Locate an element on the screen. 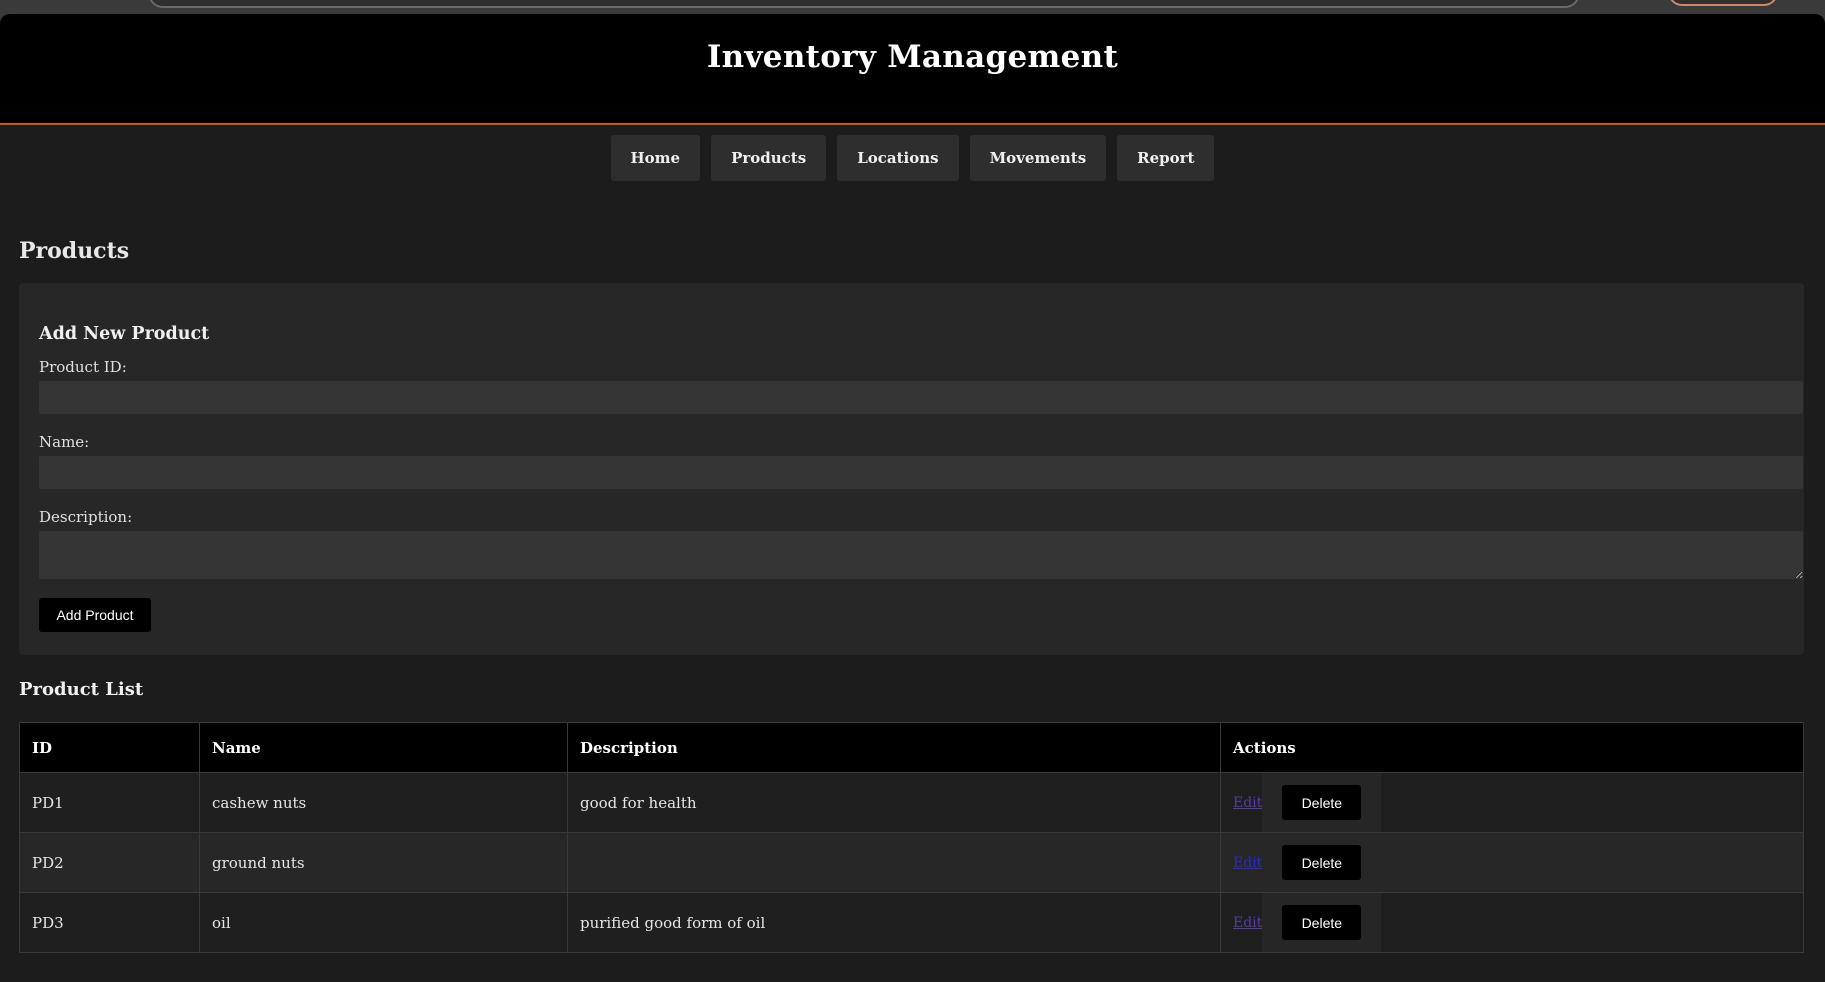 This screenshot has width=1825, height=982. cell-id: PD2 is located at coordinates (109, 862).